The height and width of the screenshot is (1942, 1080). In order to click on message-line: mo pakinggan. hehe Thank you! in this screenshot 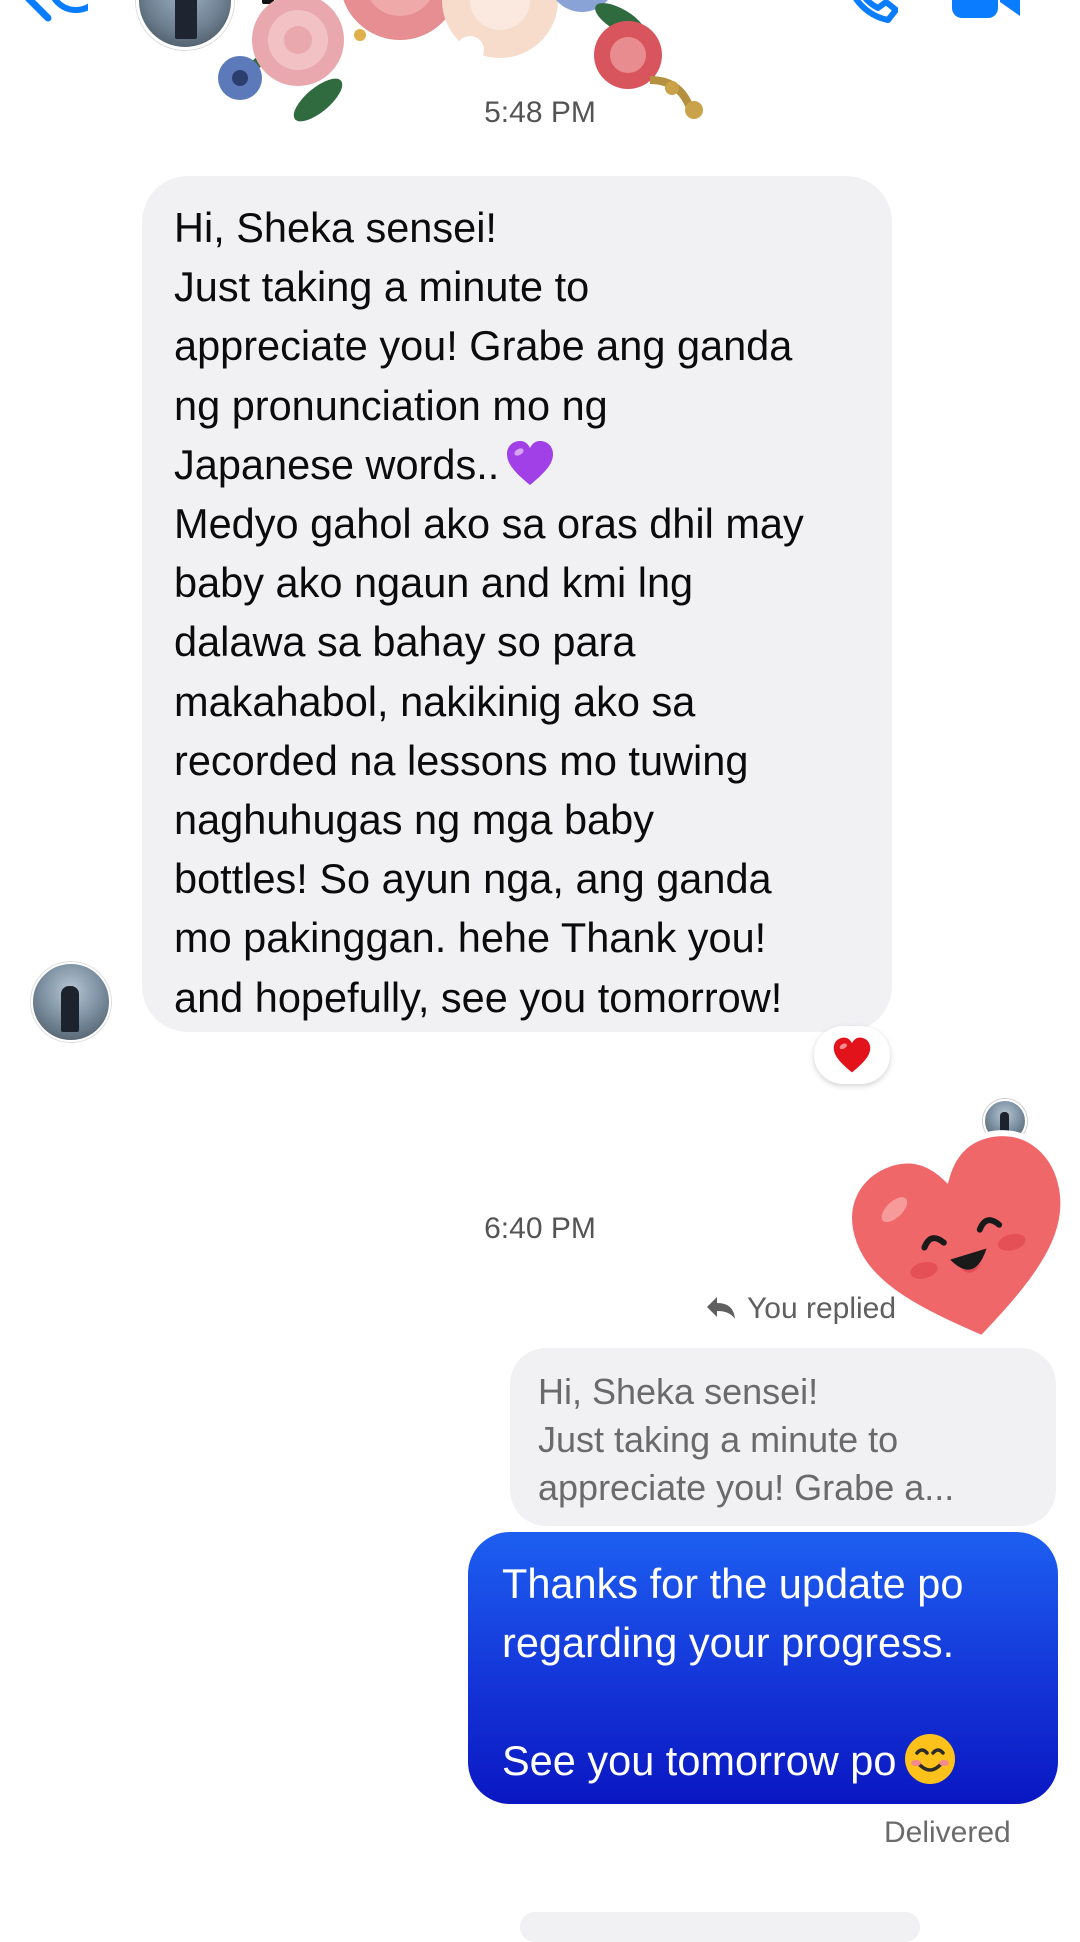, I will do `click(470, 938)`.